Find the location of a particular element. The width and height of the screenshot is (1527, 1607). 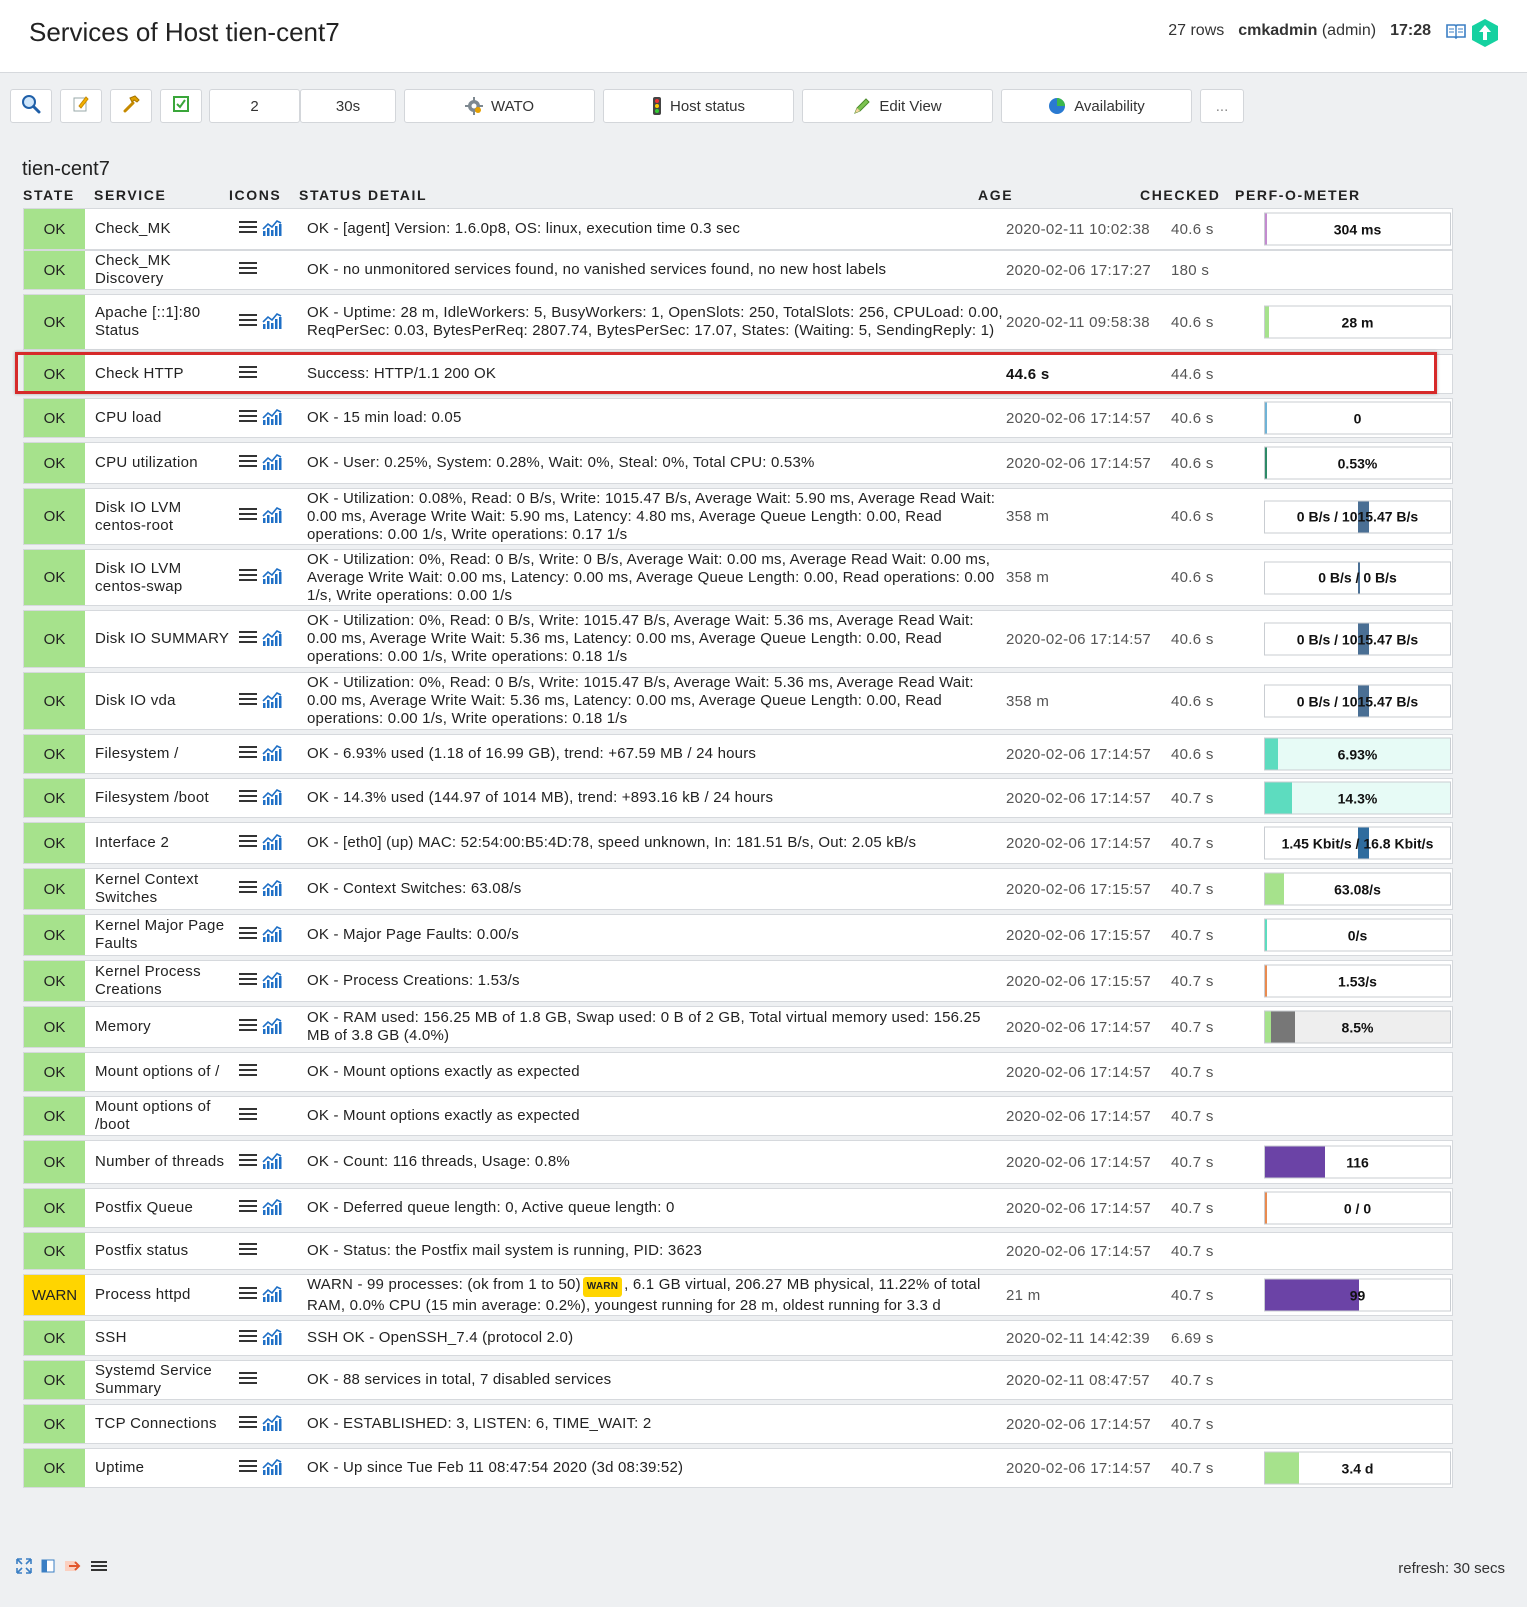

service-name-link: Disk IO vda is located at coordinates (165, 701).